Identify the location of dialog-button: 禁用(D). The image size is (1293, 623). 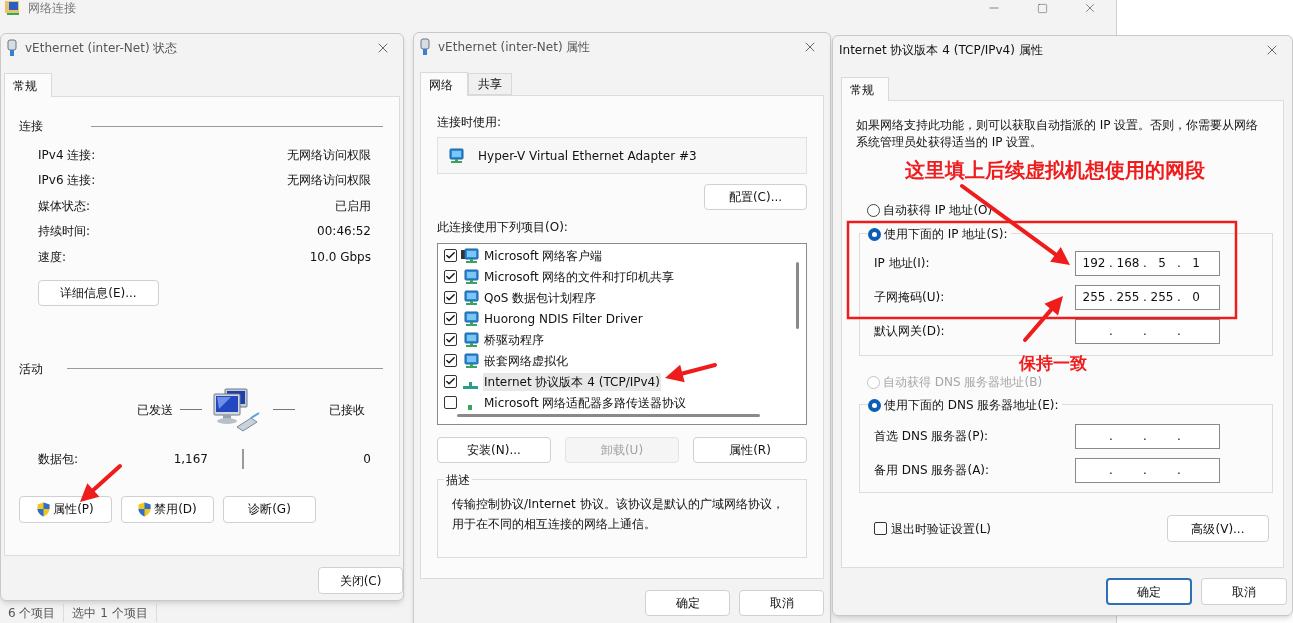
(167, 509).